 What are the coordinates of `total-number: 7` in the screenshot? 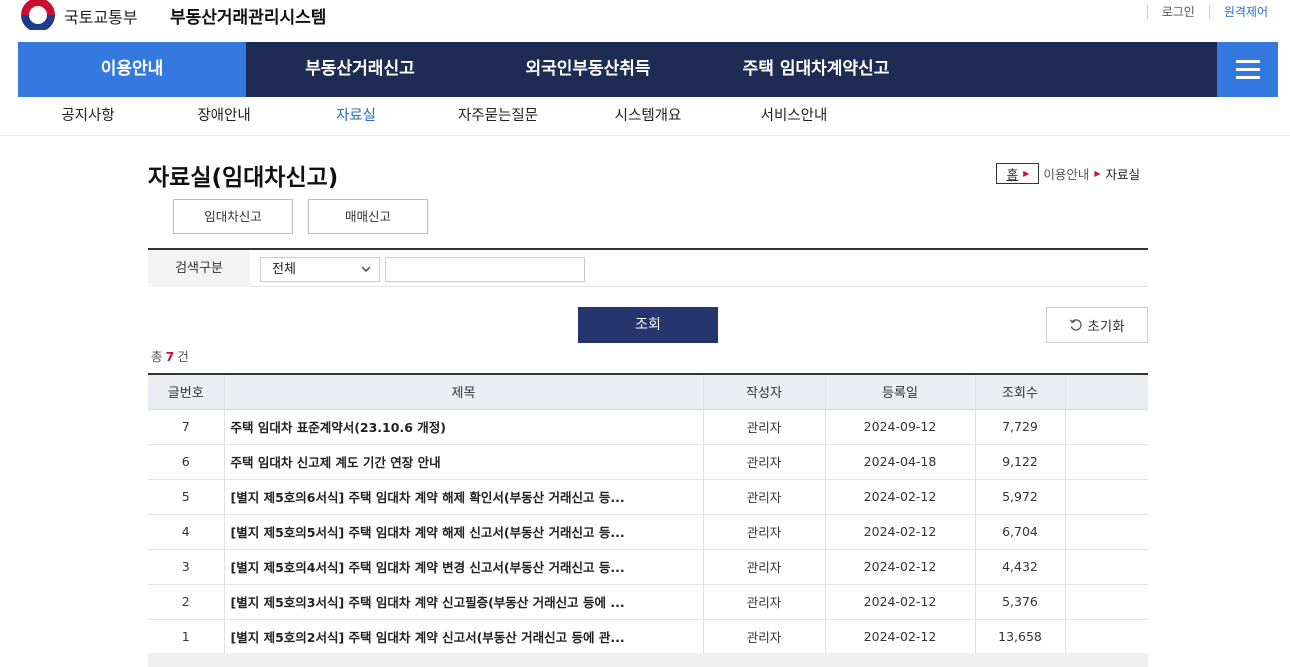 It's located at (170, 356).